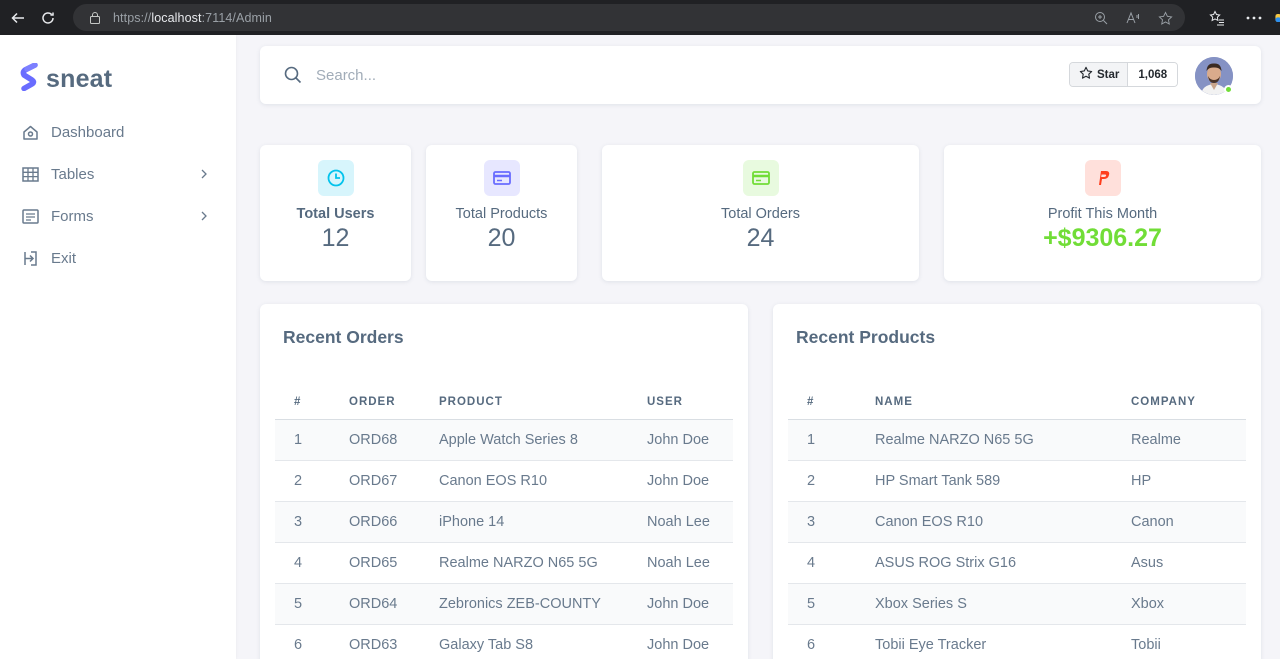 Image resolution: width=1280 pixels, height=659 pixels. What do you see at coordinates (88, 132) in the screenshot?
I see `sidebar-item-label: Dashboard` at bounding box center [88, 132].